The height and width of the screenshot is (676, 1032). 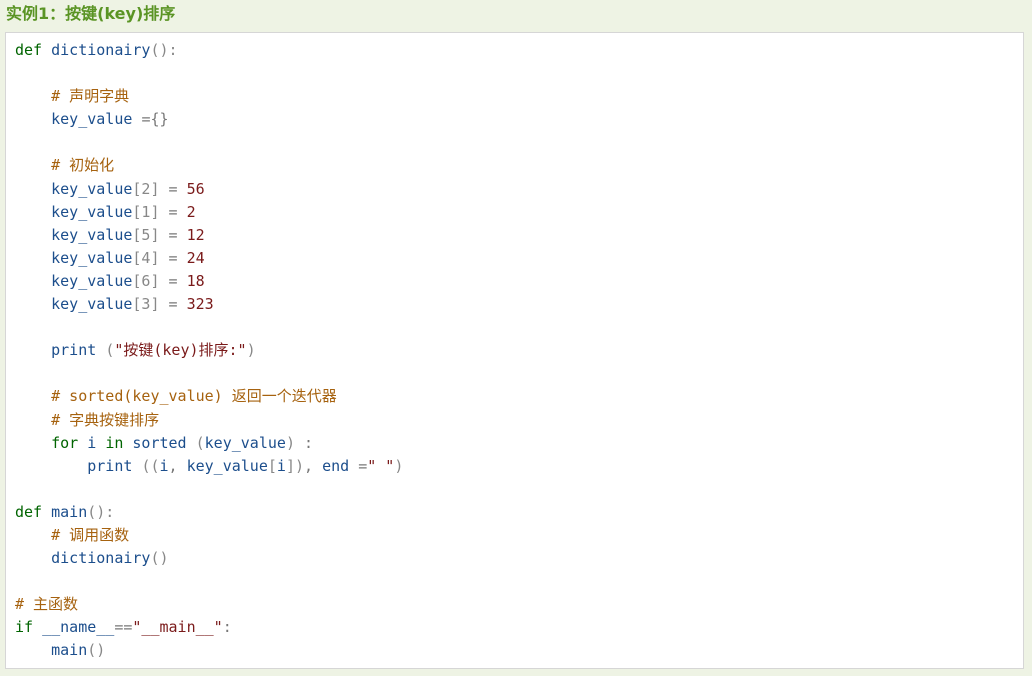 I want to click on code-line: print ("按键(key)排序:"), so click(x=209, y=350).